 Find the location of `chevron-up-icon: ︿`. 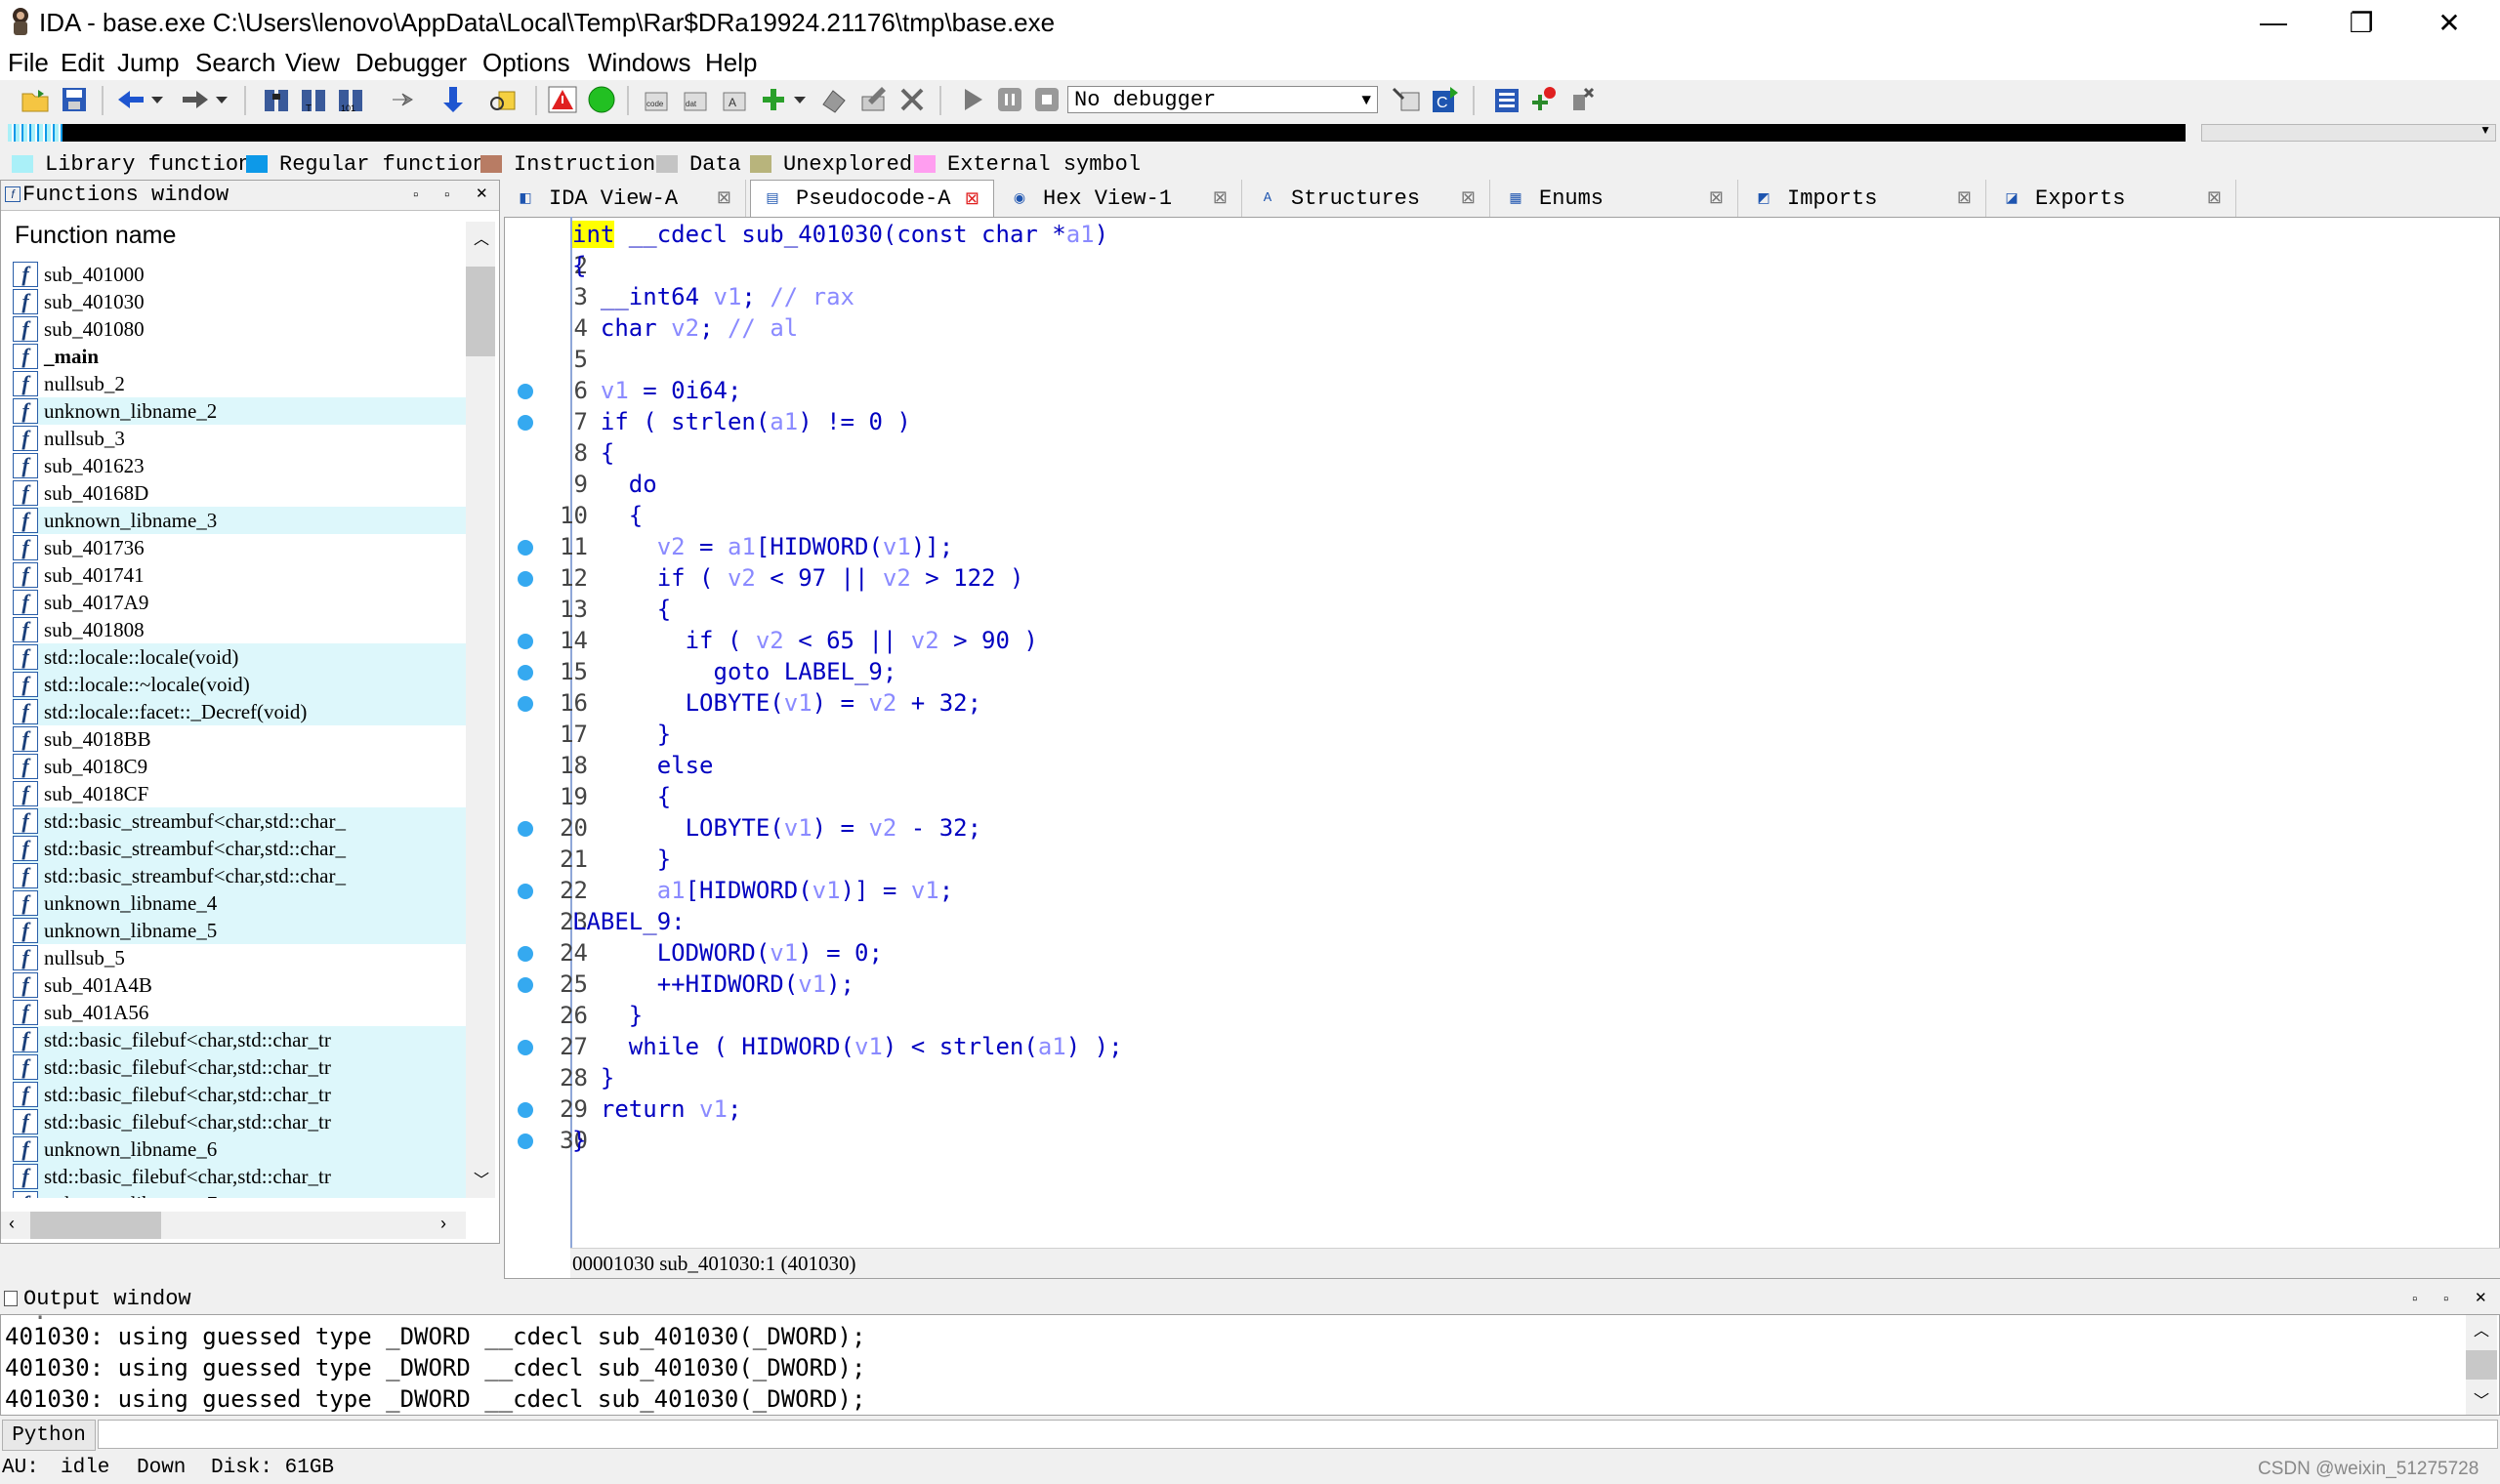

chevron-up-icon: ︿ is located at coordinates (481, 238).